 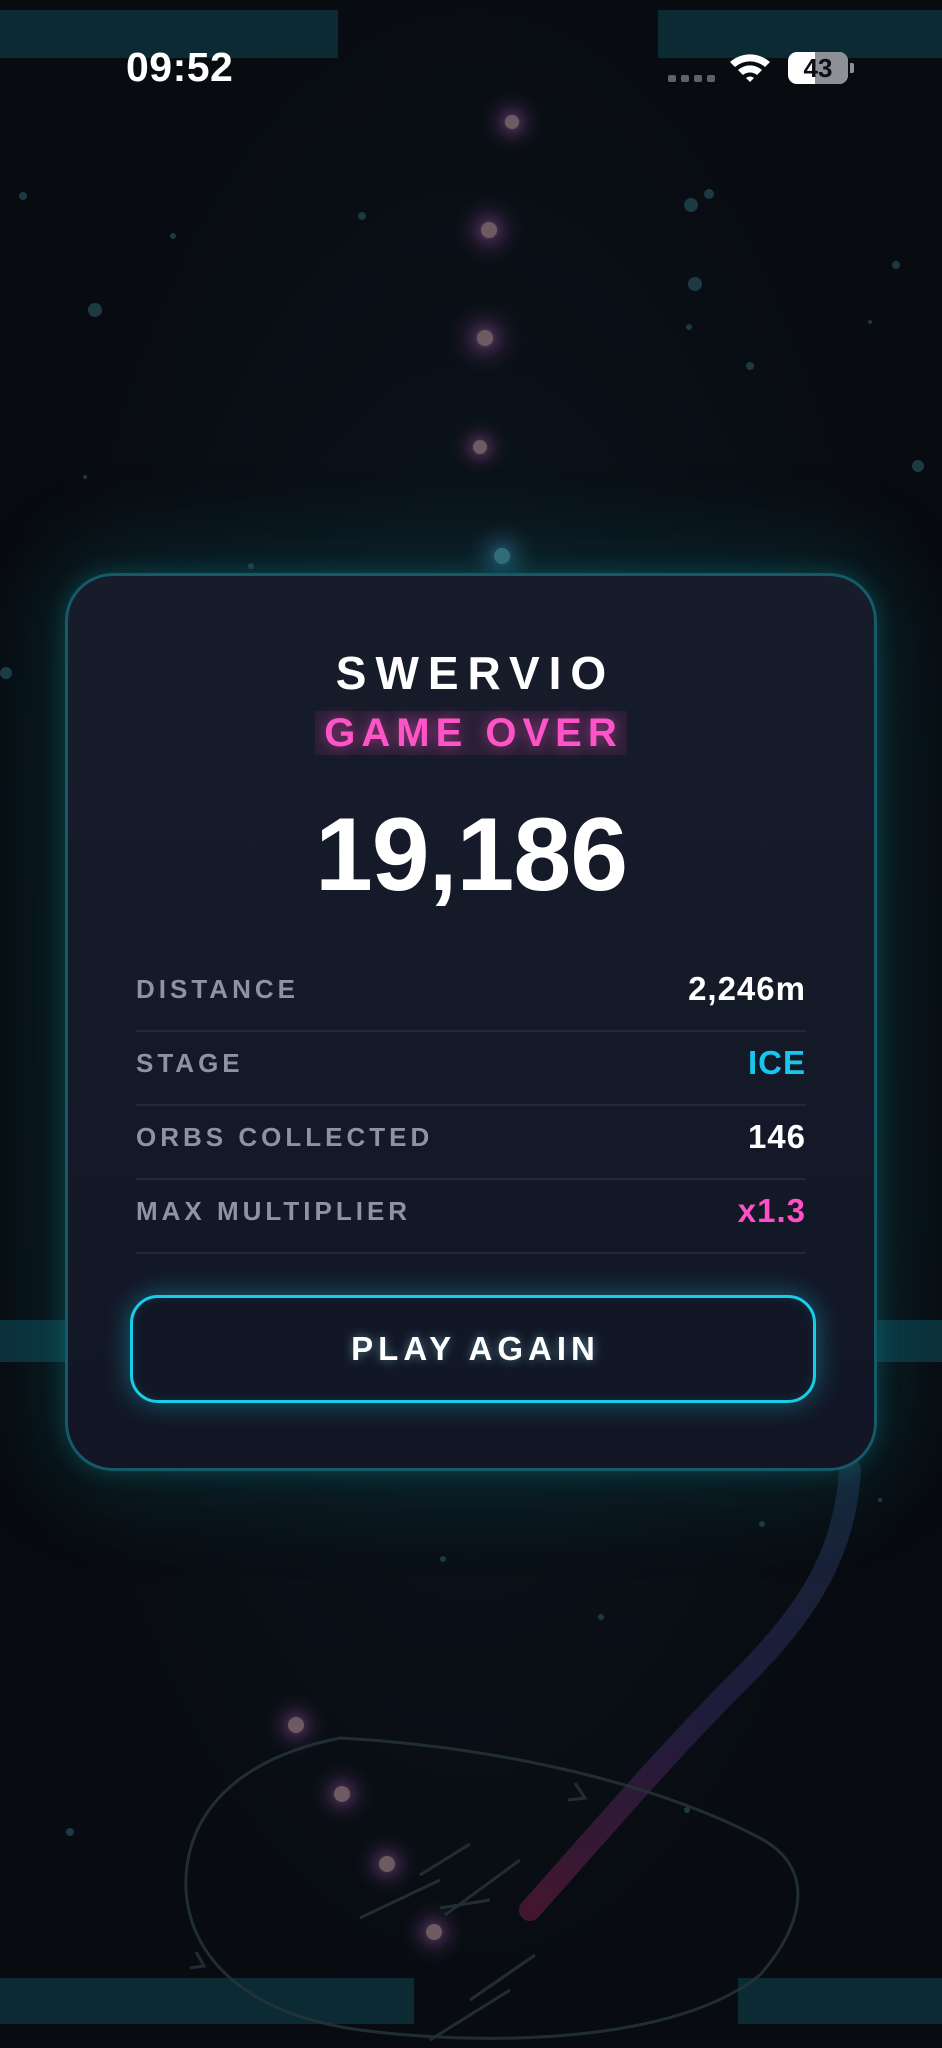 I want to click on stat-label: STAGE, so click(x=190, y=1063).